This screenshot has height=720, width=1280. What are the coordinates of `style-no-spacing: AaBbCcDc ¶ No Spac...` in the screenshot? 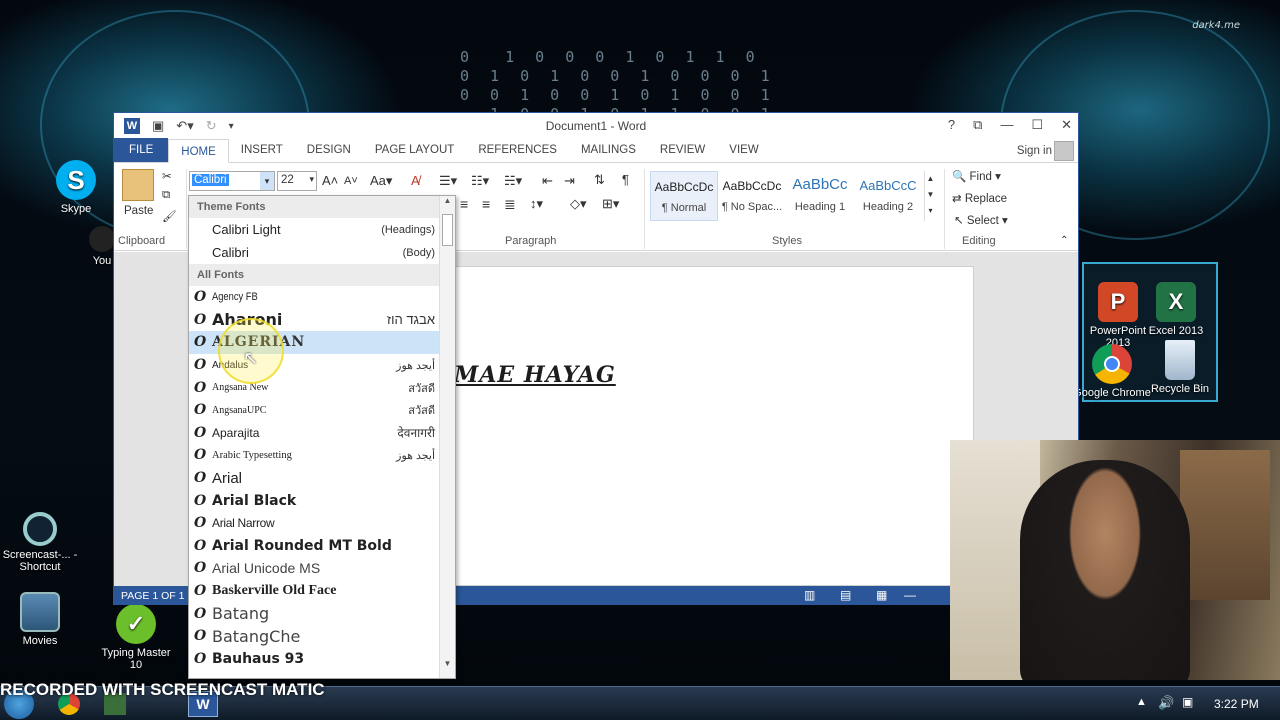 It's located at (752, 196).